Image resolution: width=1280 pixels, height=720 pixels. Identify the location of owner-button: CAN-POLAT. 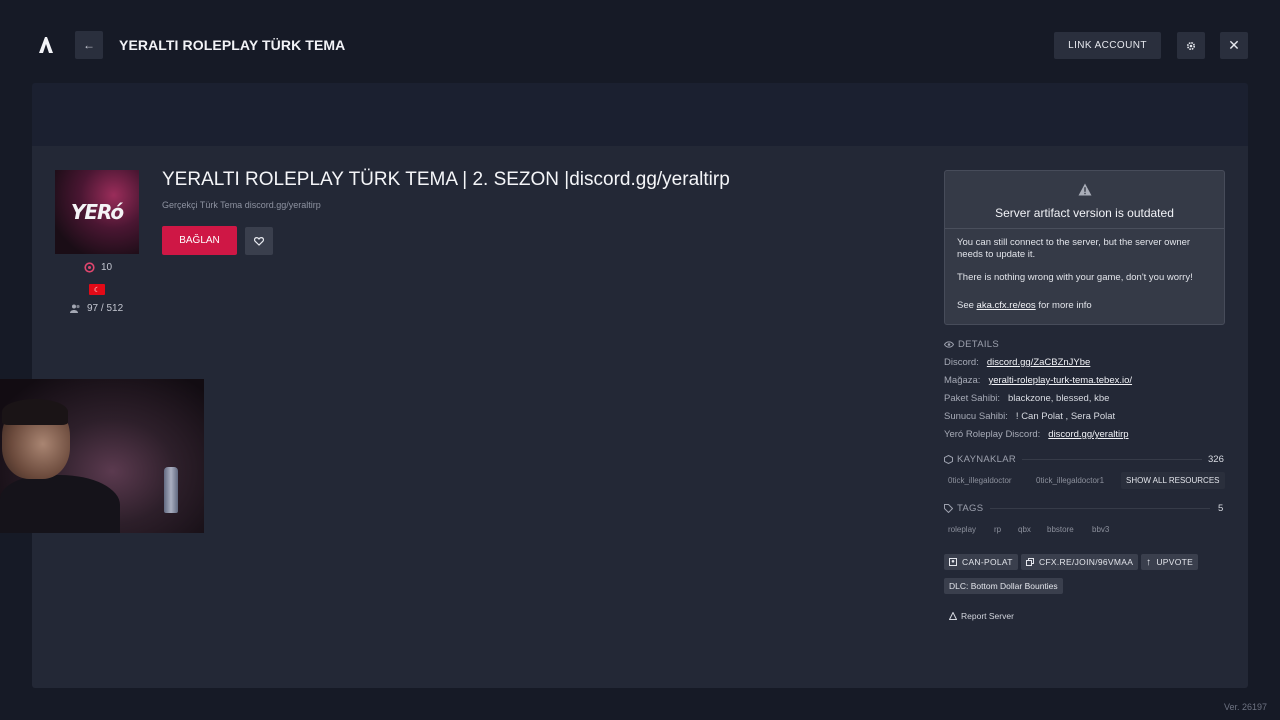
(981, 562).